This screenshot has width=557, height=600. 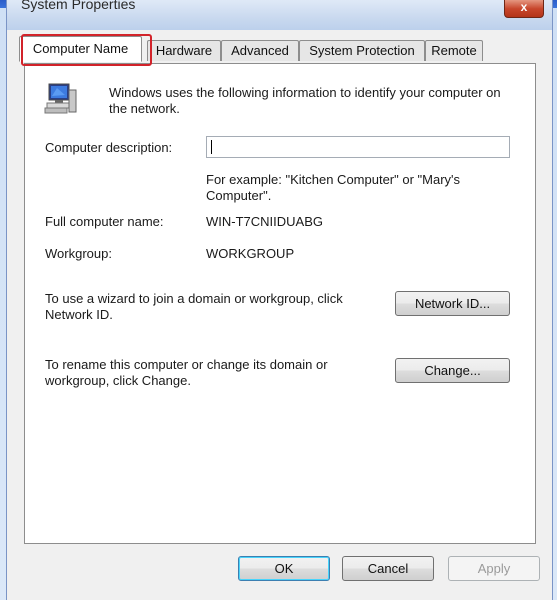 I want to click on text-caret, so click(x=211, y=147).